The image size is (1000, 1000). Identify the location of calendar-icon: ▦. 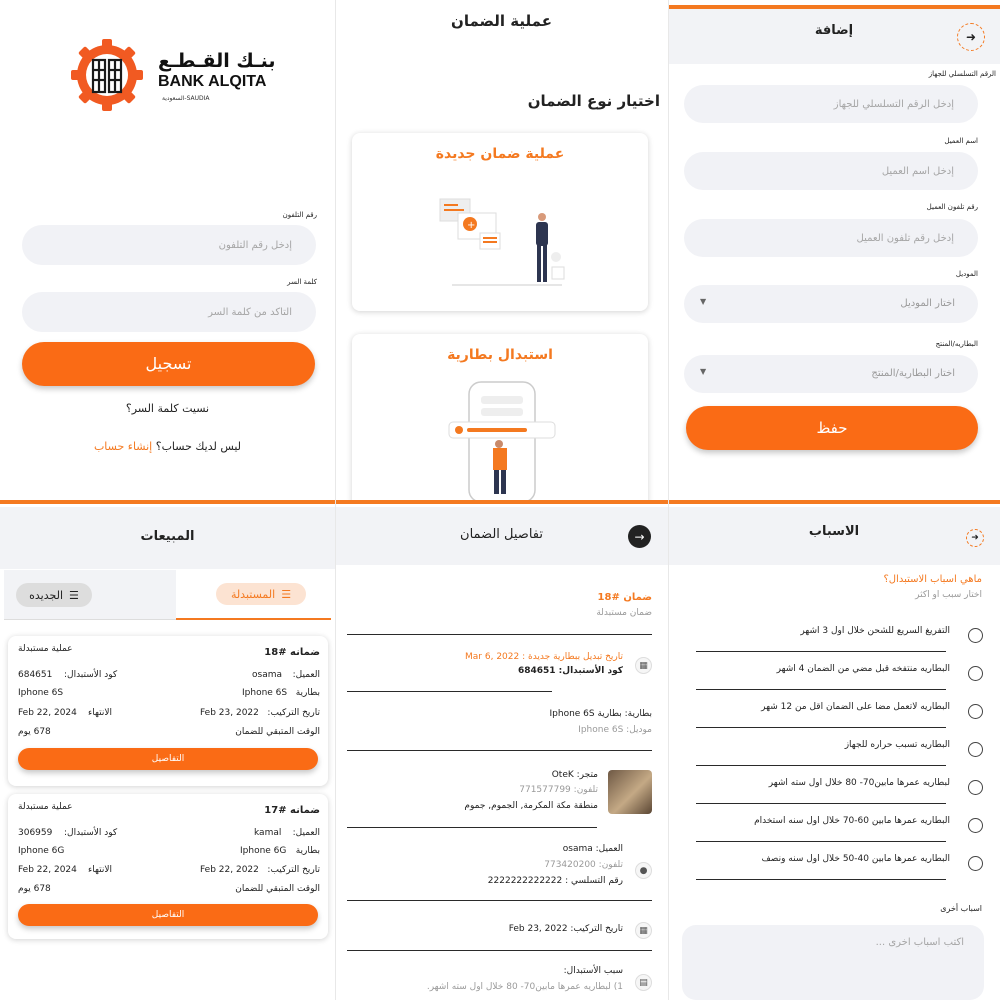
(643, 930).